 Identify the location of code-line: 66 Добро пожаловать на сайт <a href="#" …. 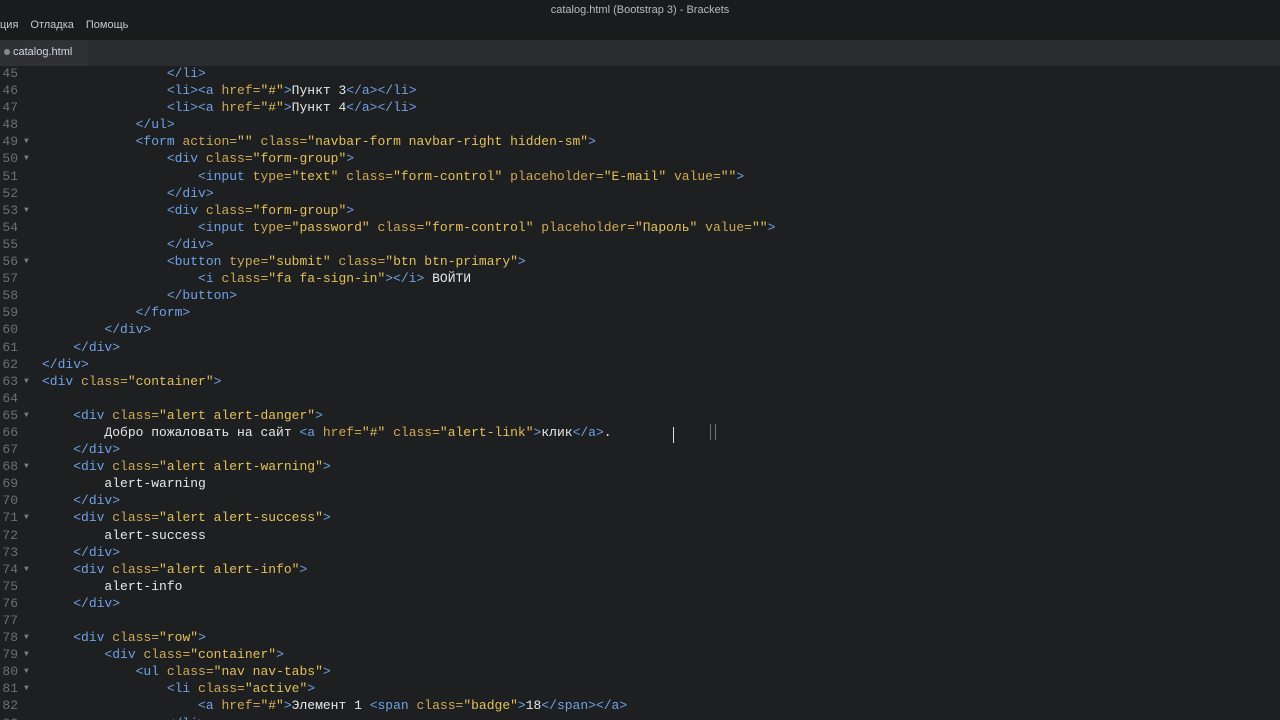
(640, 432).